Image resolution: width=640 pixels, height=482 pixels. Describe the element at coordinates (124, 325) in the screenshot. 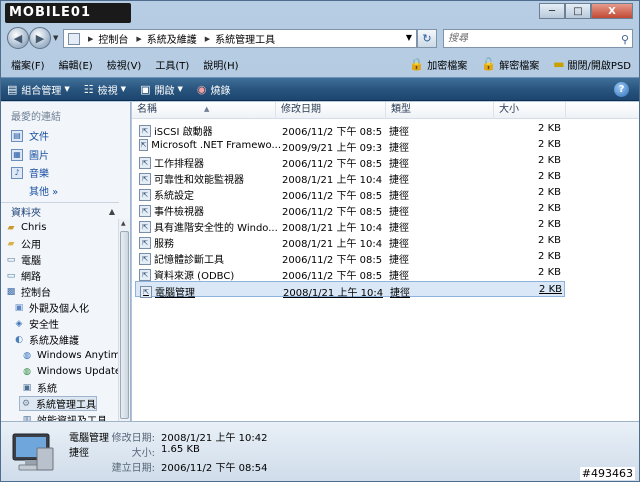

I see `nav-scrollbar-thumb` at that location.